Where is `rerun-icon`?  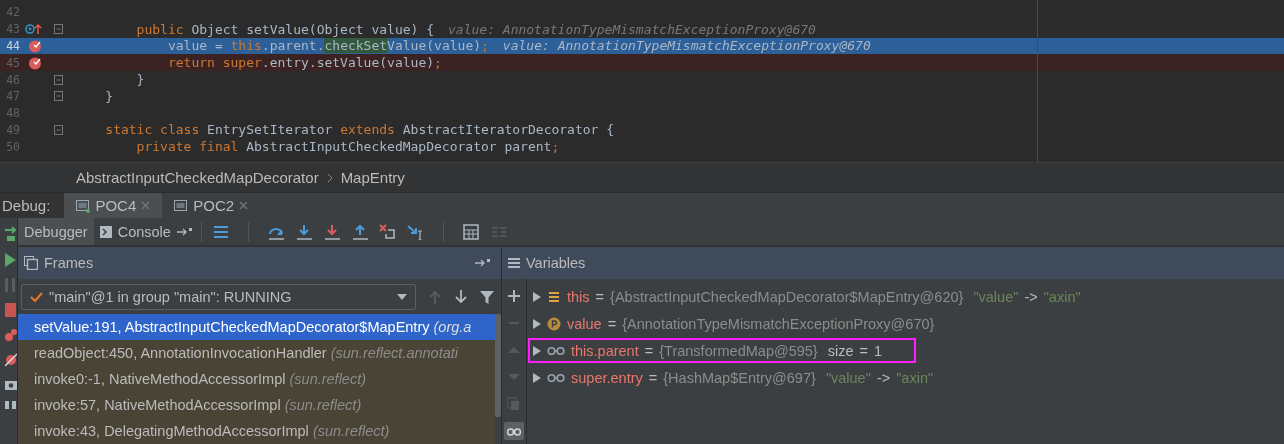
rerun-icon is located at coordinates (11, 234).